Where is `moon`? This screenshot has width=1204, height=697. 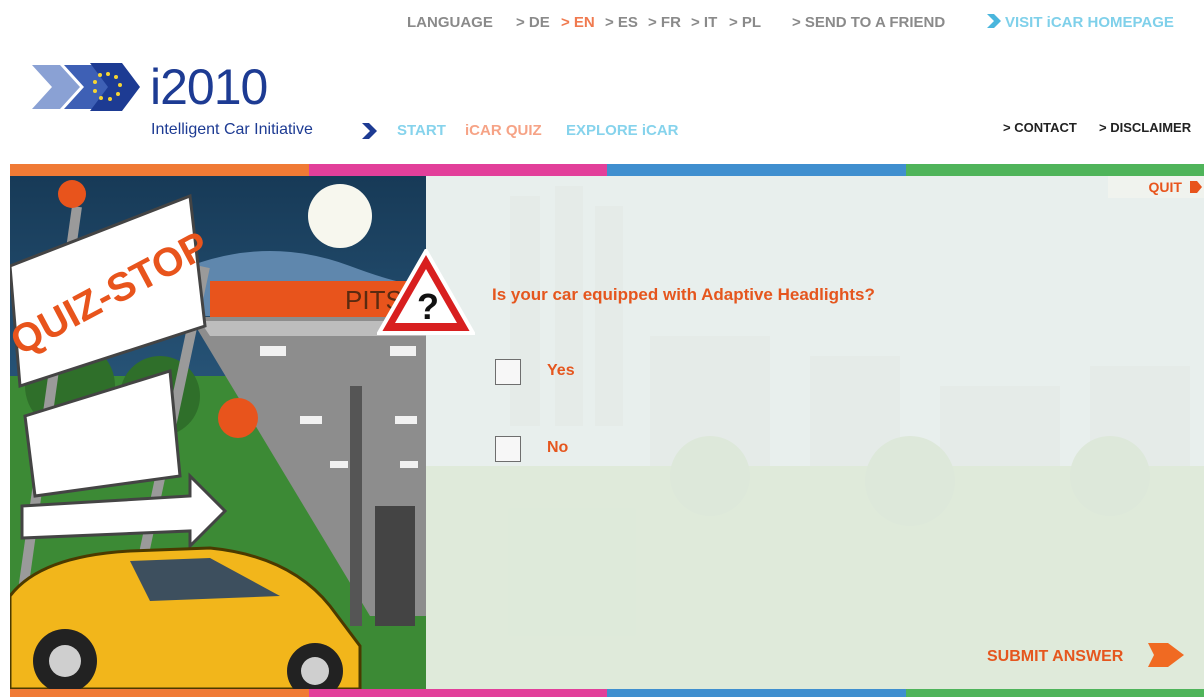
moon is located at coordinates (340, 216).